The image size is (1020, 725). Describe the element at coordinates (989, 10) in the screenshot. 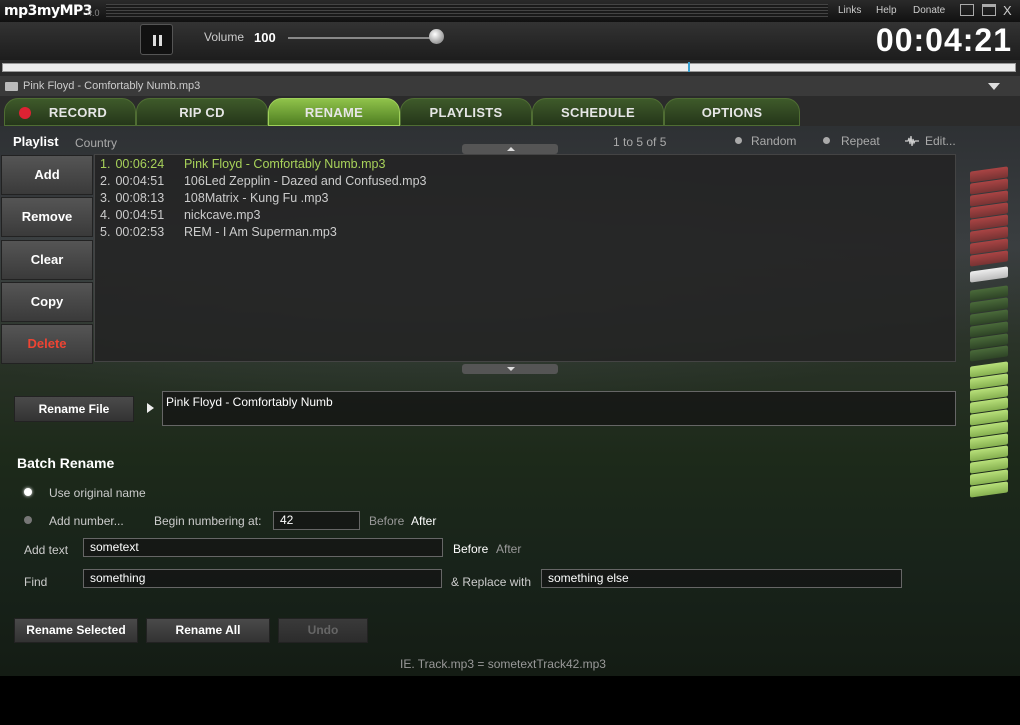

I see `maximize-icon` at that location.